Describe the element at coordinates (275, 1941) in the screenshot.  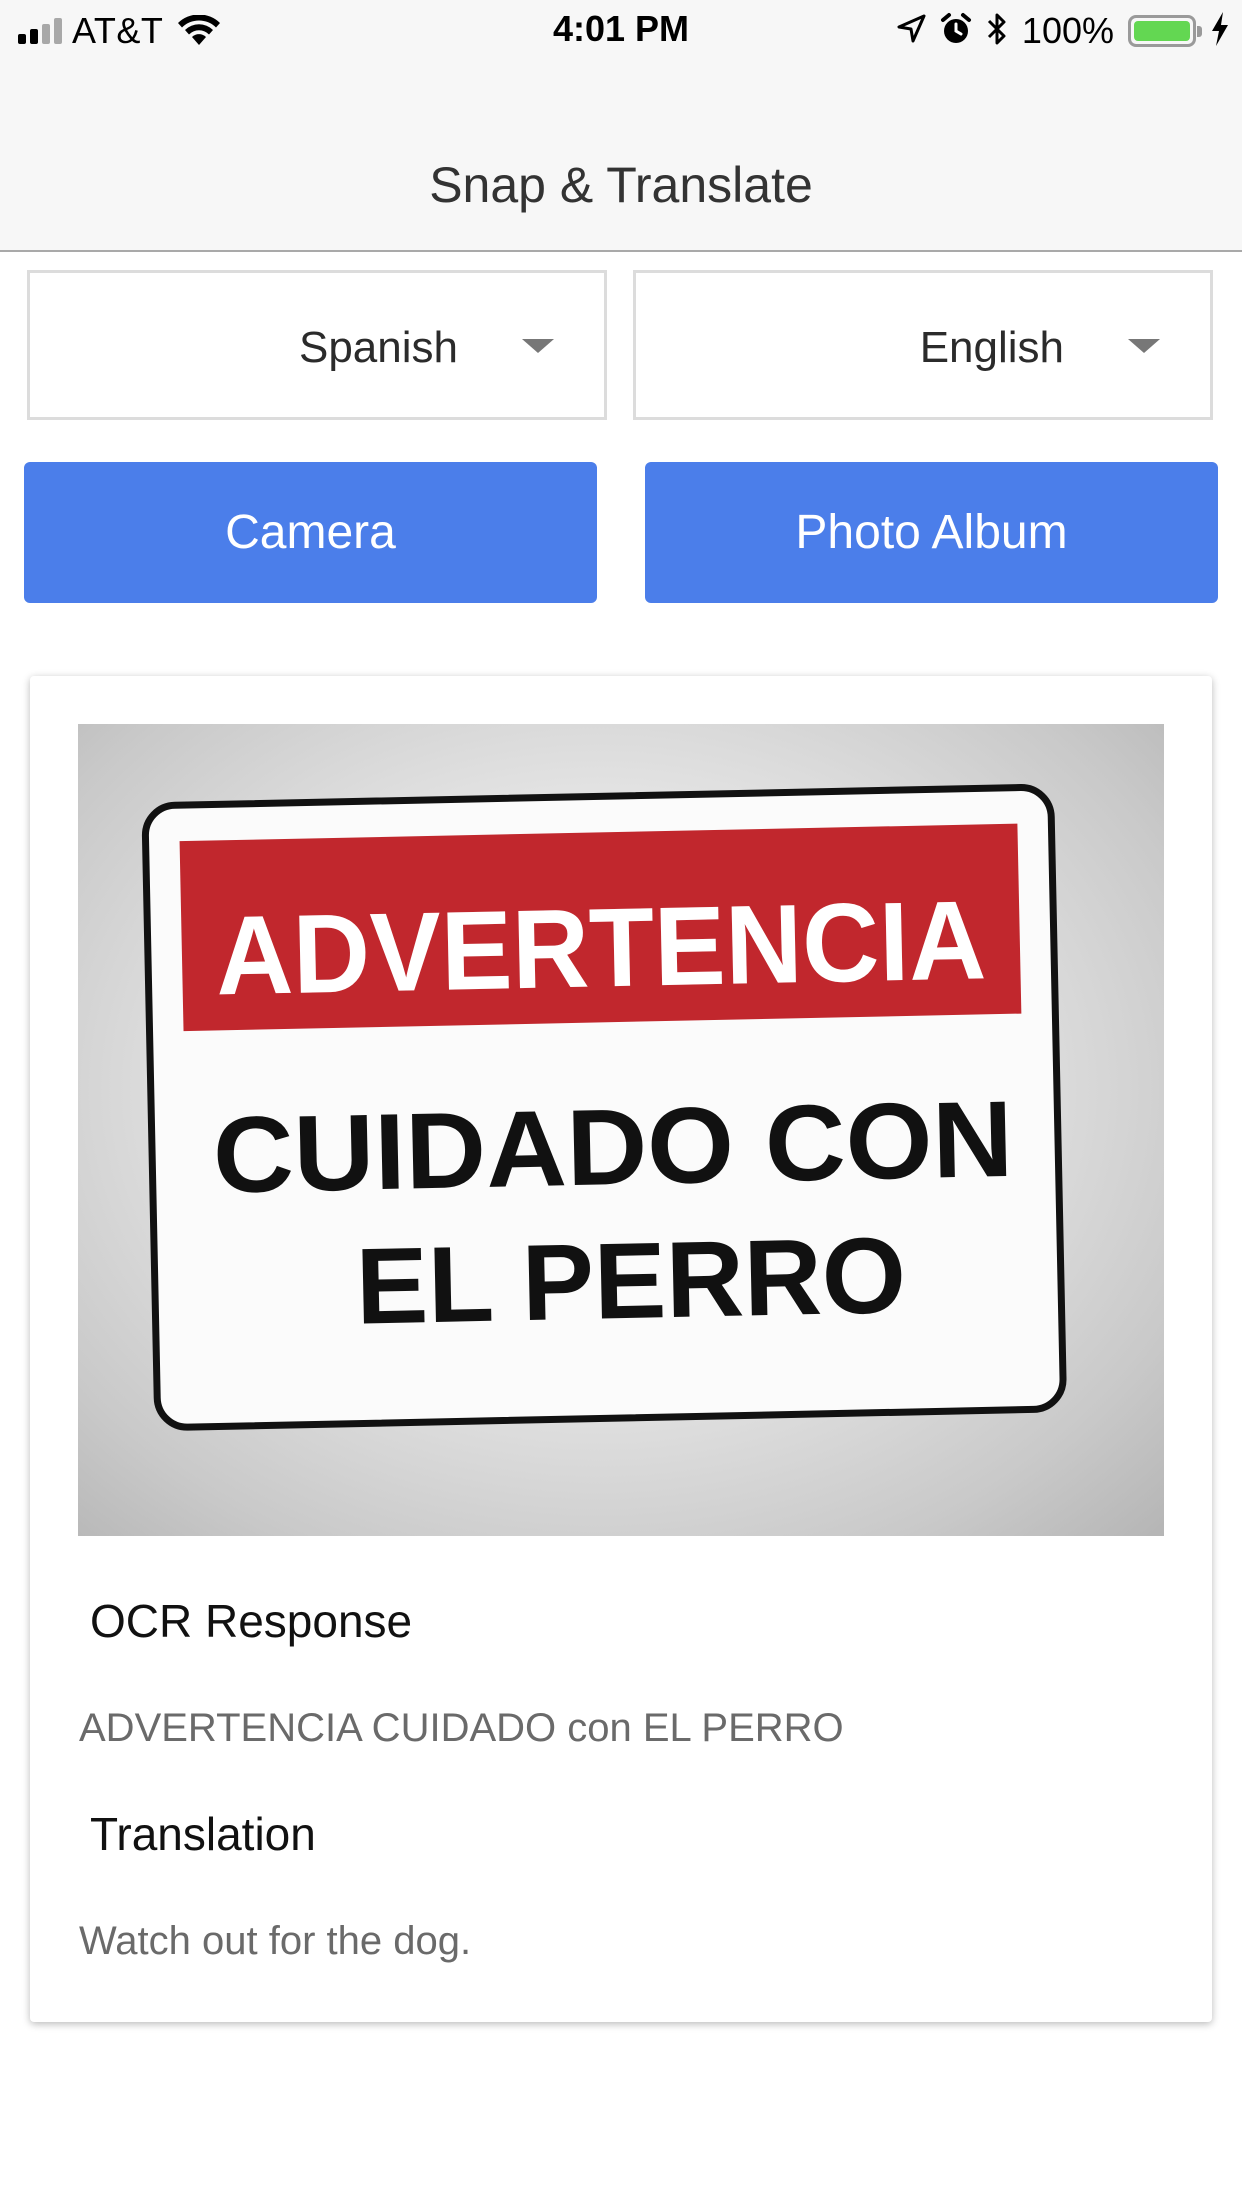
I see `translation-text: Watch out for the dog.` at that location.